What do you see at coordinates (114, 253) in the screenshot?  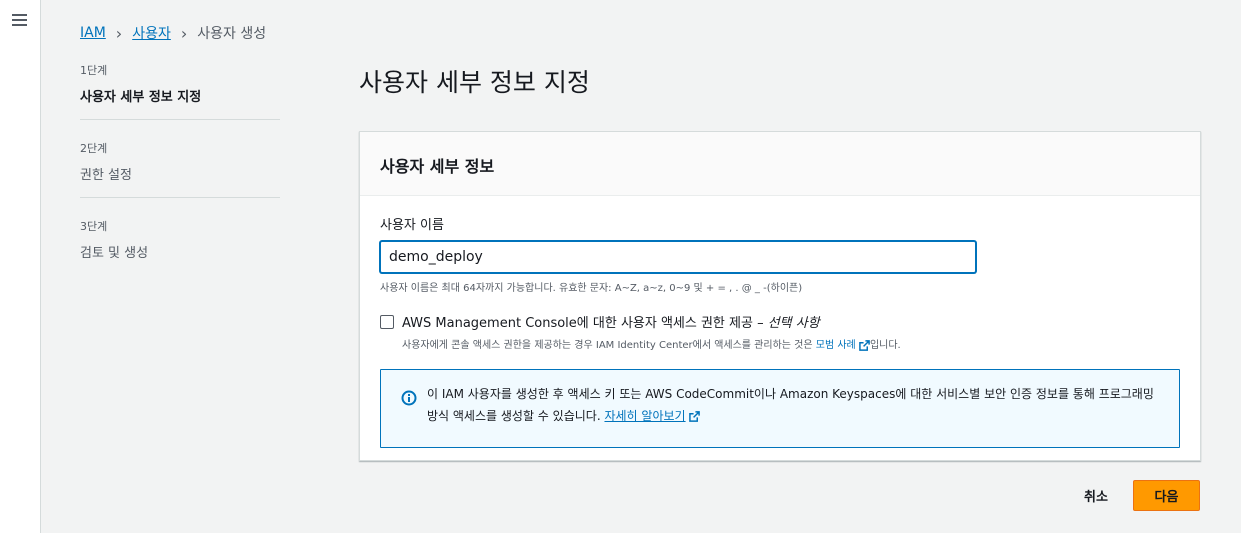 I see `step-title: 검토 및 생성` at bounding box center [114, 253].